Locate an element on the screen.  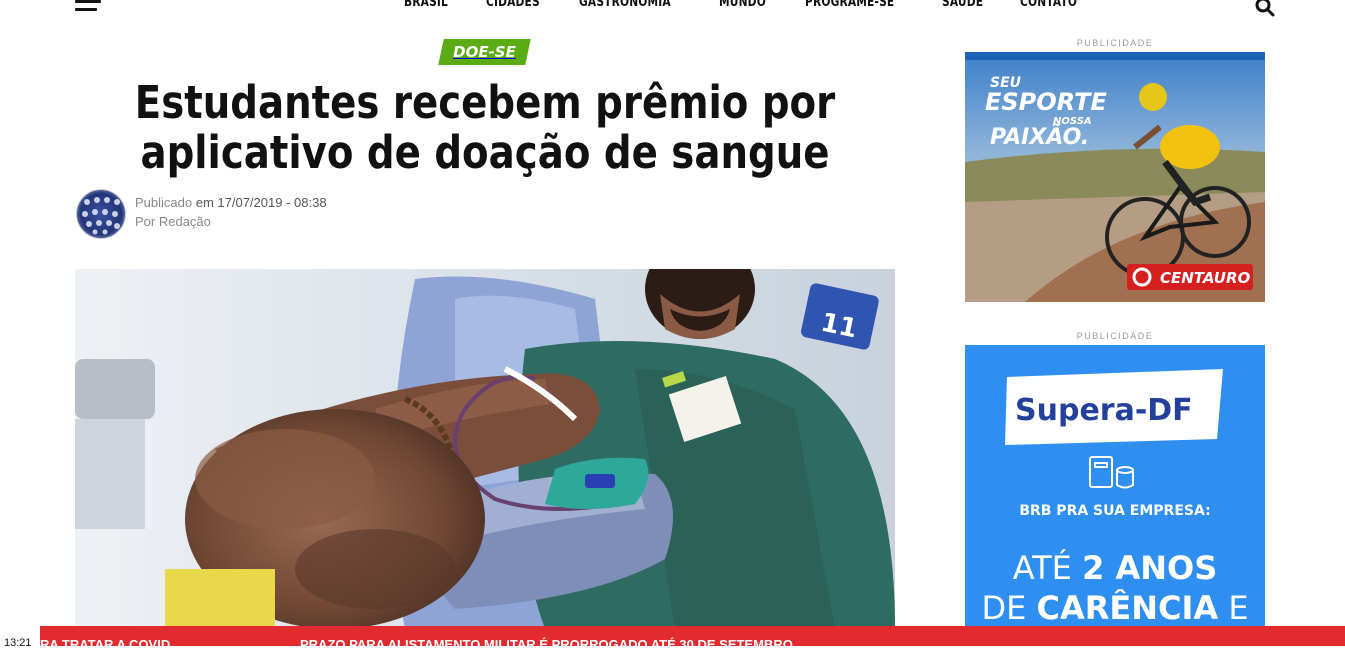
ad2-line3b: CARÊNCIA is located at coordinates (1127, 608).